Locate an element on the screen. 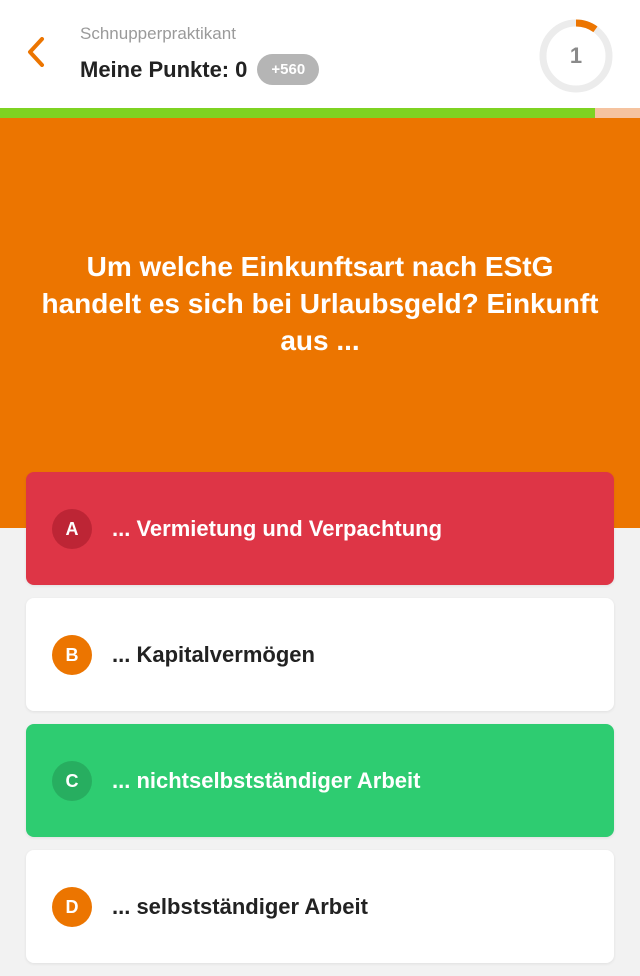  chevron-left-icon is located at coordinates (36, 52).